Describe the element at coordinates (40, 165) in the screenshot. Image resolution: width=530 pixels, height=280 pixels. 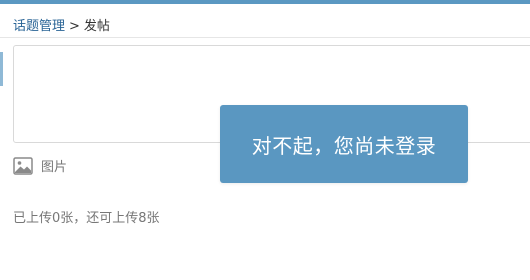
I see `insert-image-button: 图片` at that location.